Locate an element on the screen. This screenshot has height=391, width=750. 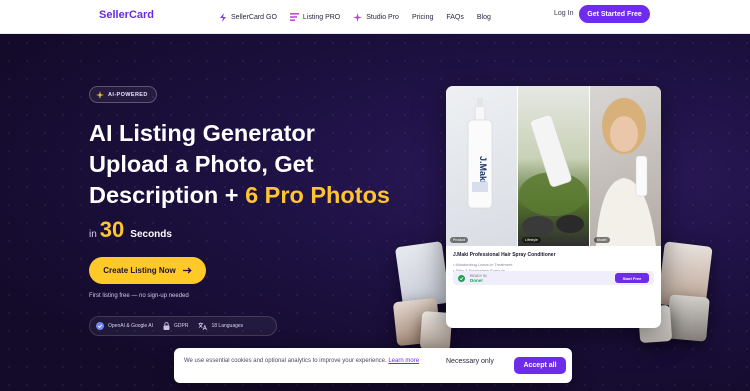
model-photo: Model is located at coordinates (625, 166).